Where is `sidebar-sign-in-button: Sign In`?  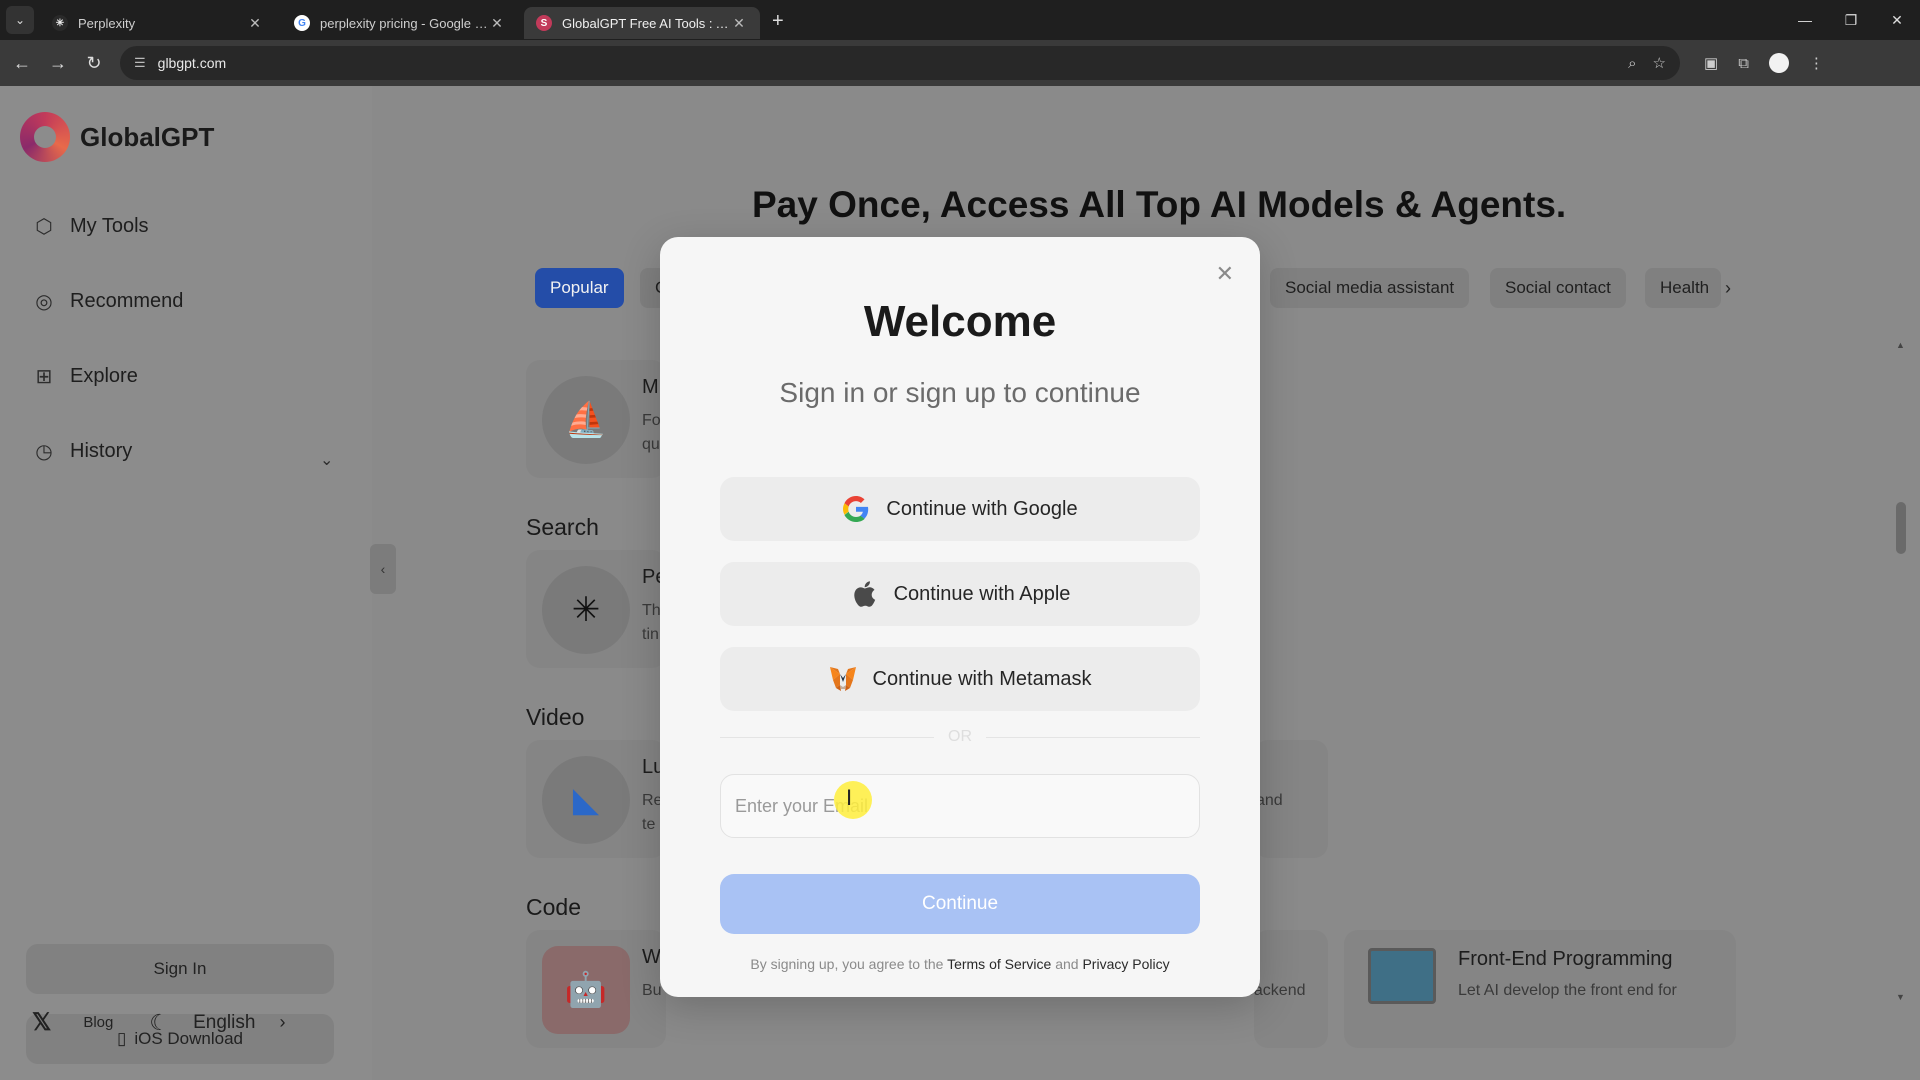 sidebar-sign-in-button: Sign In is located at coordinates (180, 969).